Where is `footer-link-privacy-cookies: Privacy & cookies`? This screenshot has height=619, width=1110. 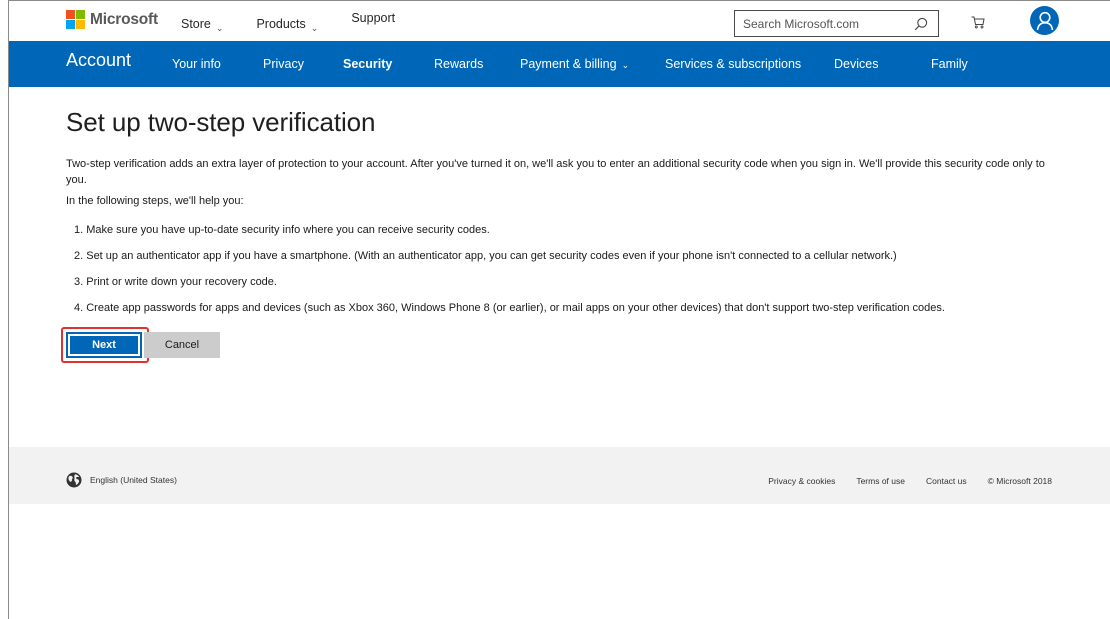
footer-link-privacy-cookies: Privacy & cookies is located at coordinates (801, 481).